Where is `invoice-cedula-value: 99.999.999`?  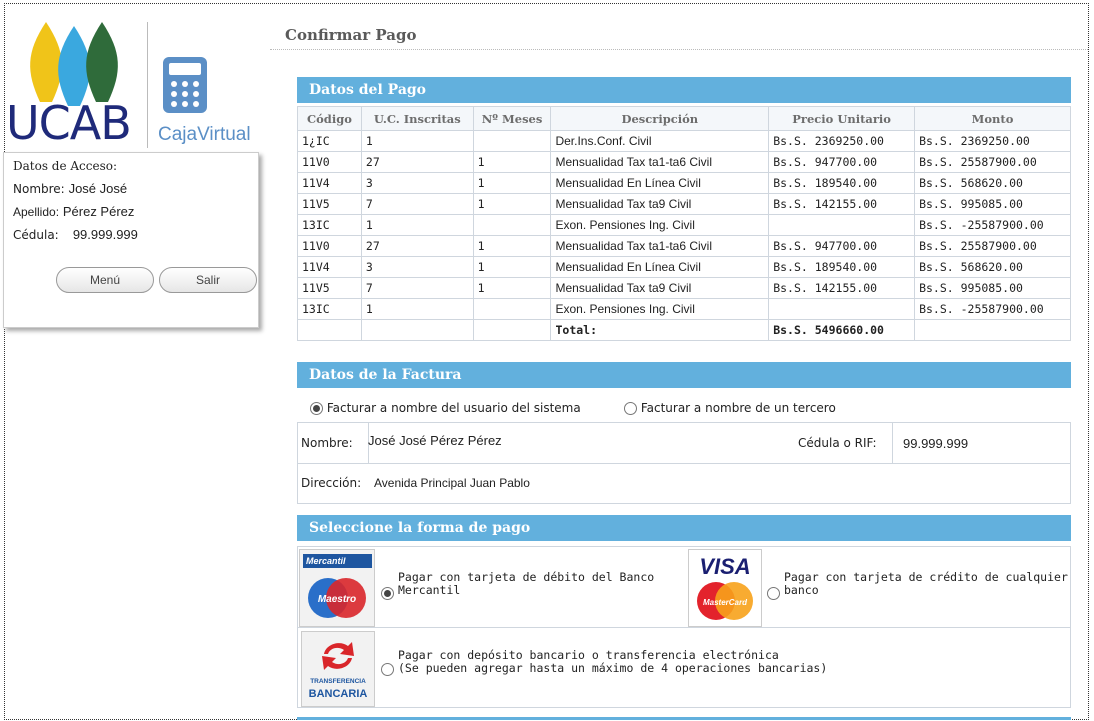 invoice-cedula-value: 99.999.999 is located at coordinates (936, 443).